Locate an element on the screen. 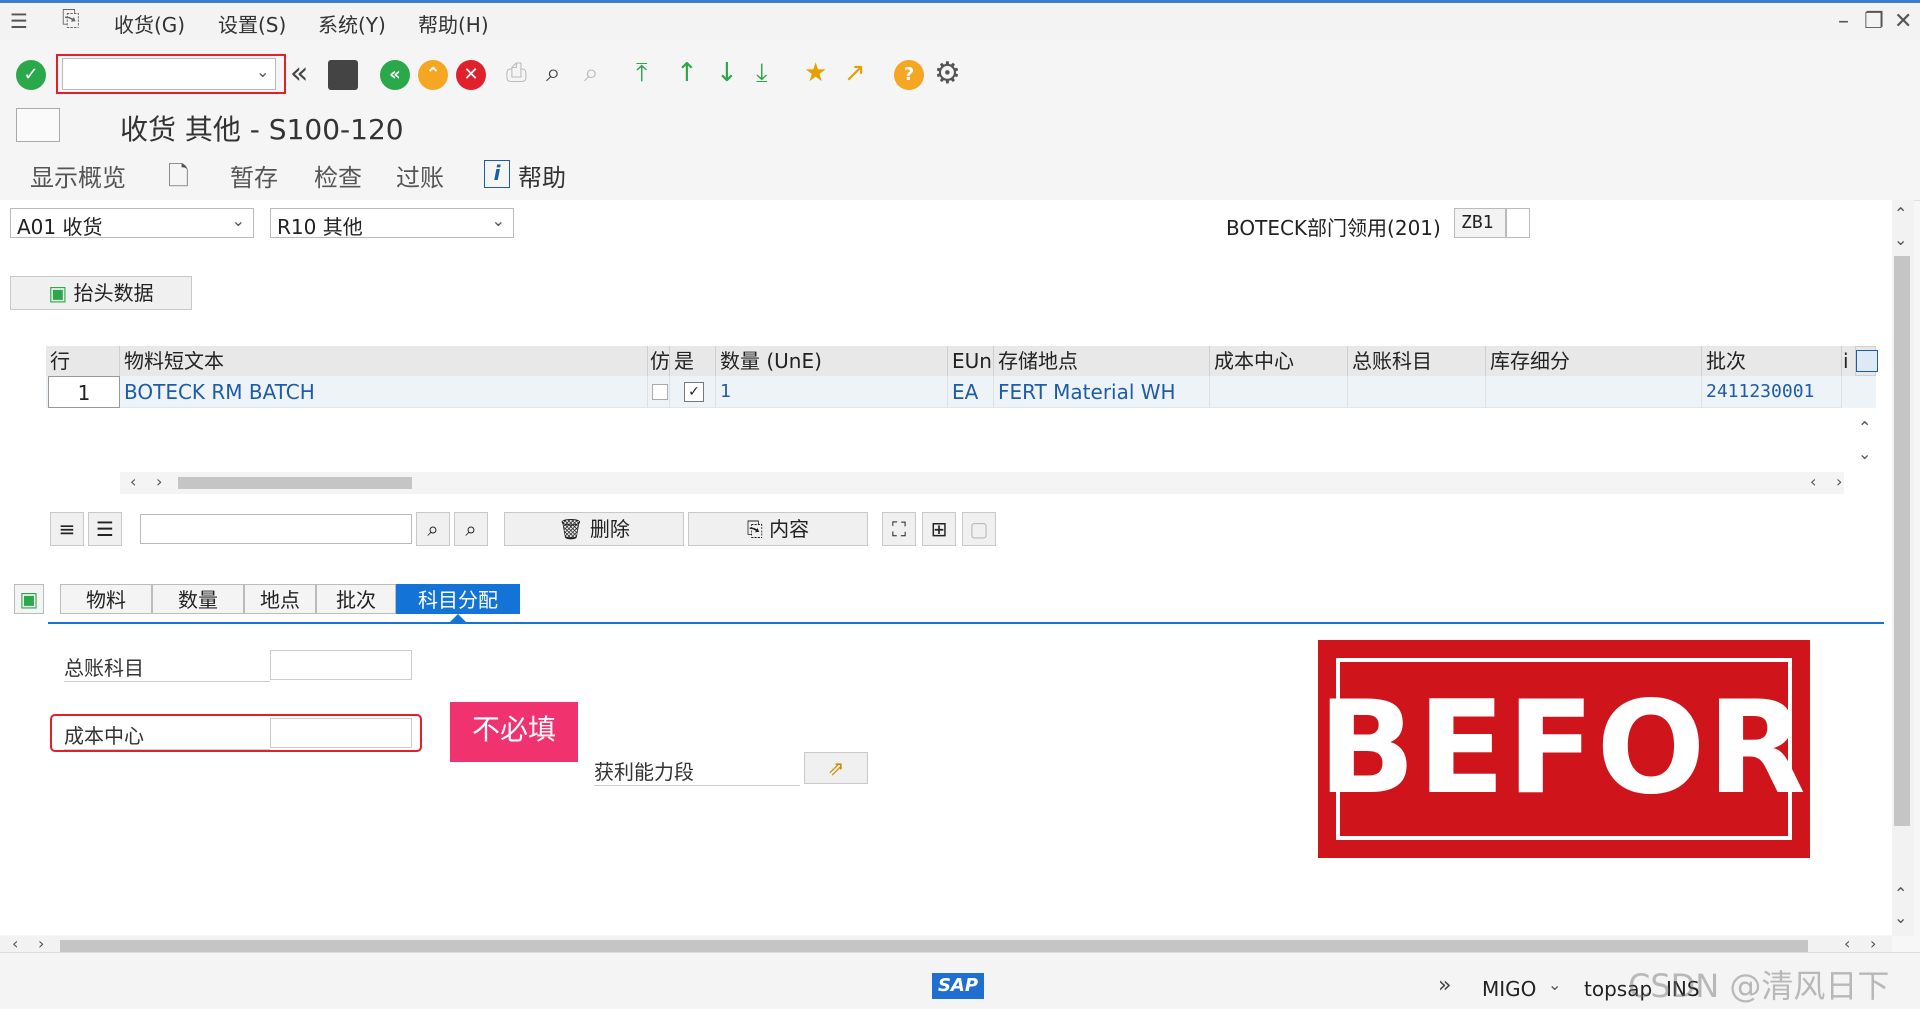  grid-search-input is located at coordinates (276, 529).